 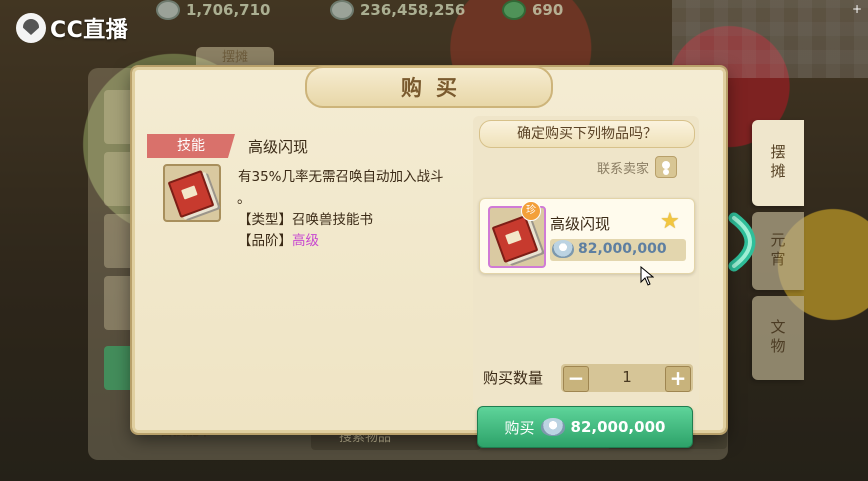 What do you see at coordinates (857, 9) in the screenshot?
I see `plus-icon: +` at bounding box center [857, 9].